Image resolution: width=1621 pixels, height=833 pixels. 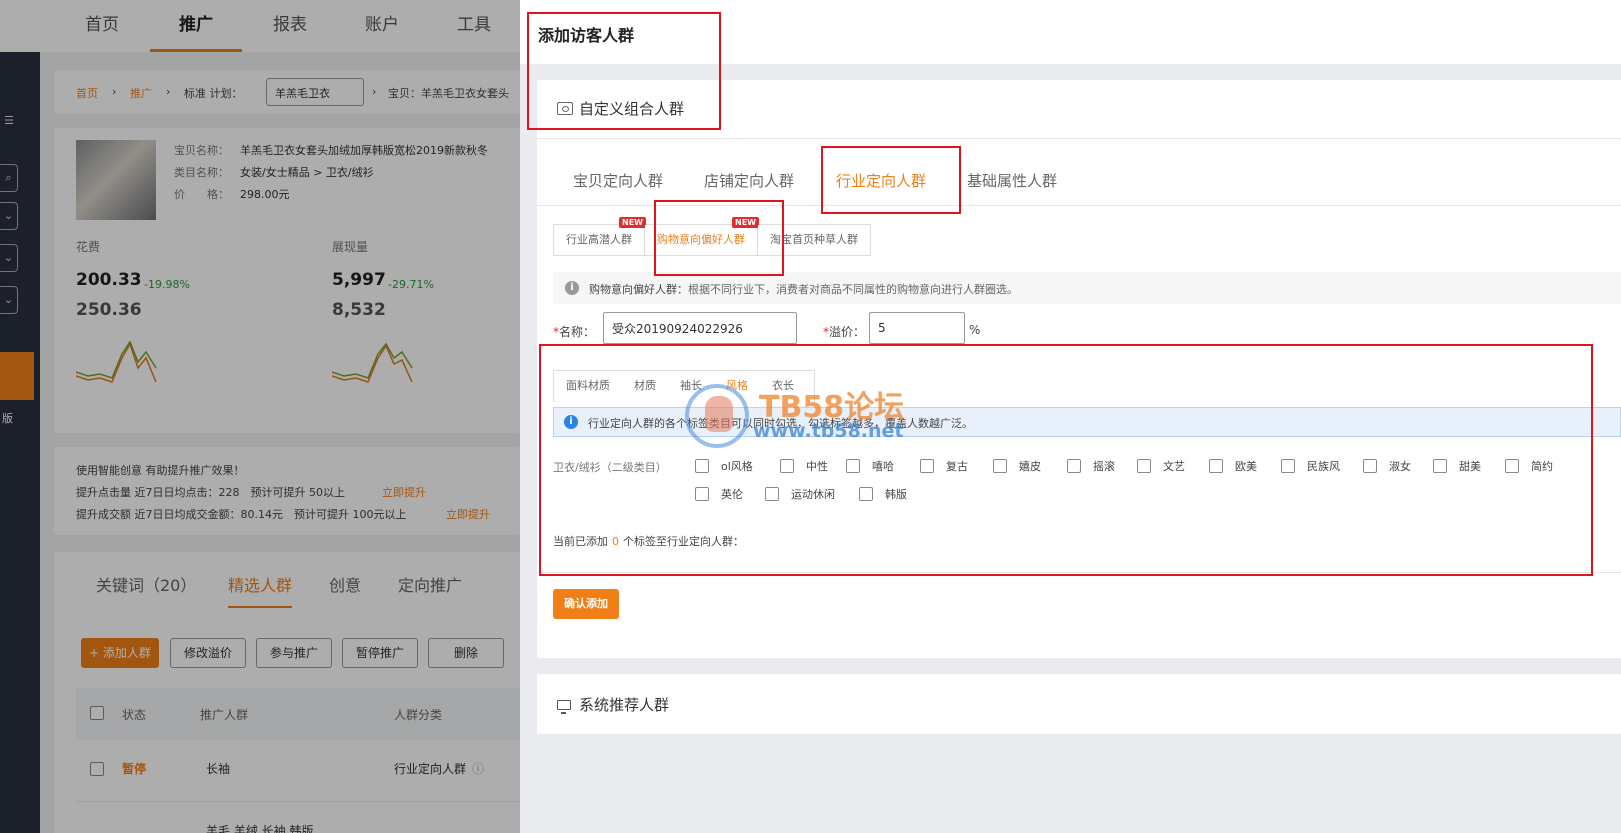 I want to click on premium-input, so click(x=917, y=328).